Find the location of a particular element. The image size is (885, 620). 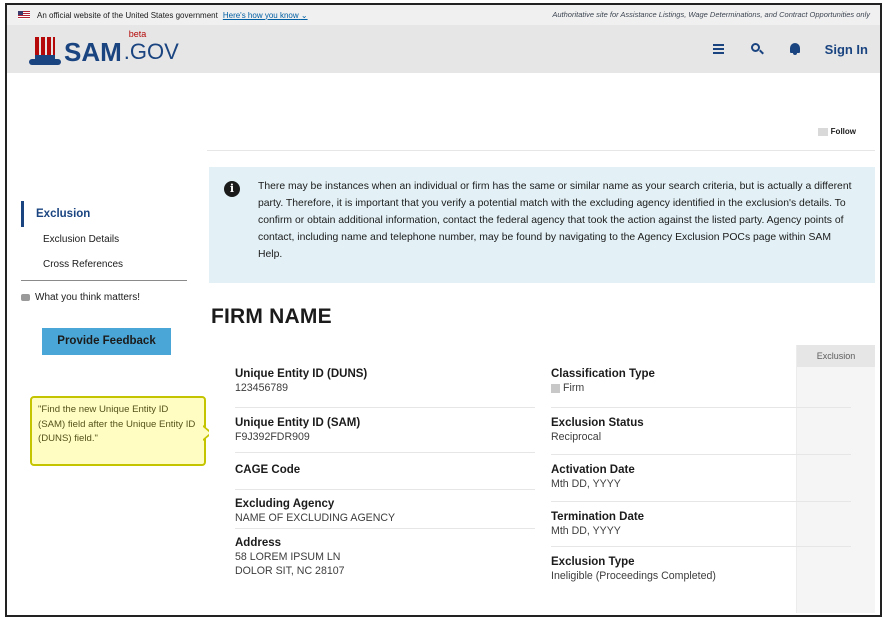

field-classification-type: Classification Type Firm is located at coordinates (701, 385).